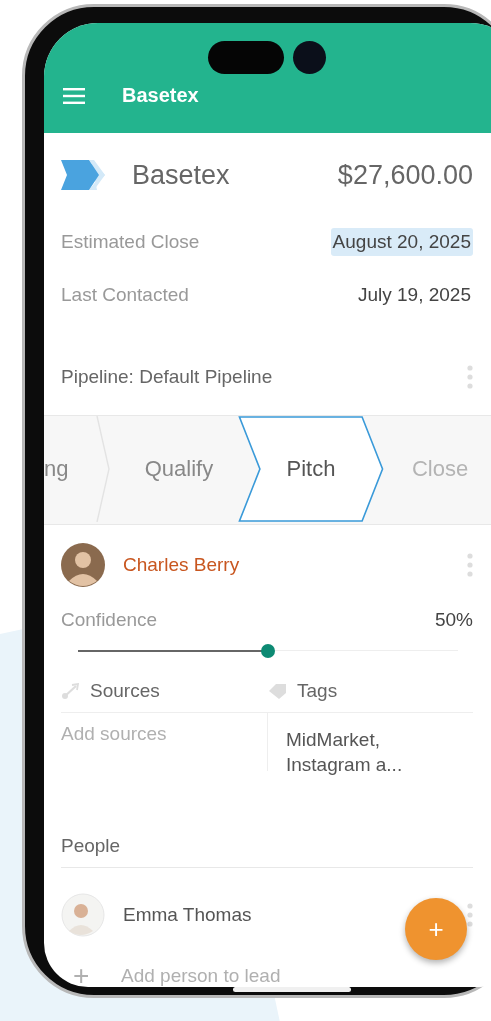 The width and height of the screenshot is (491, 1021). I want to click on field-value: July 19, 2025, so click(414, 294).